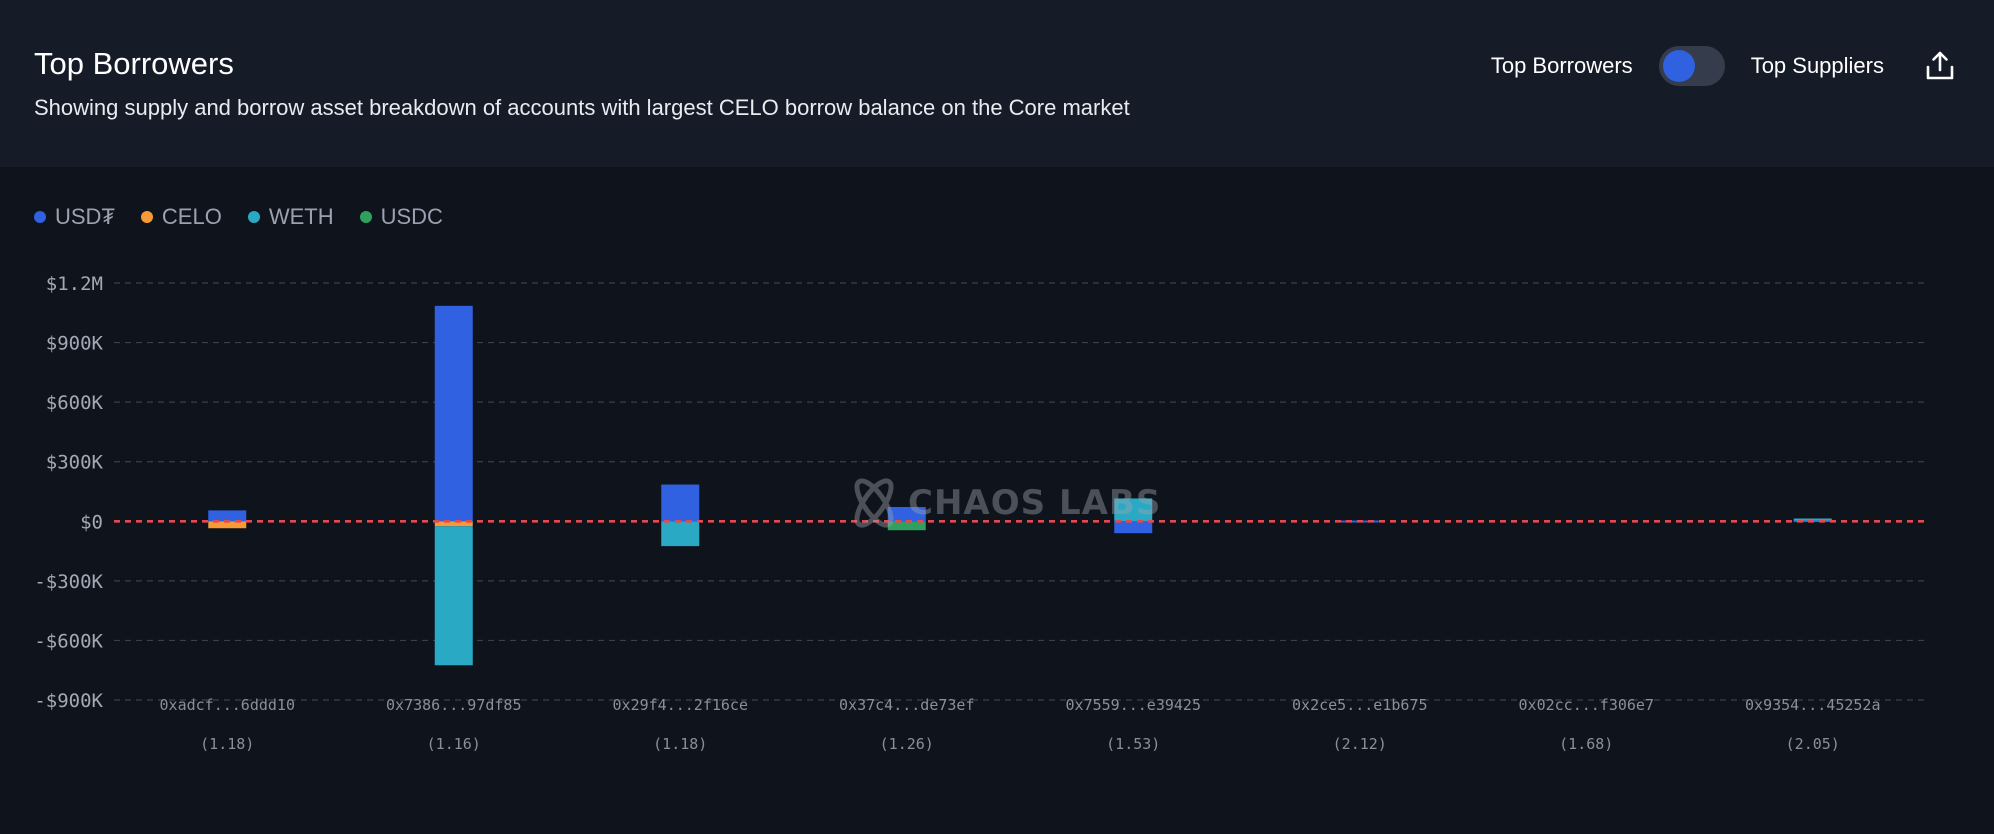 The height and width of the screenshot is (834, 1994). I want to click on x-tick-label: 0x7559...e39425, so click(1133, 705).